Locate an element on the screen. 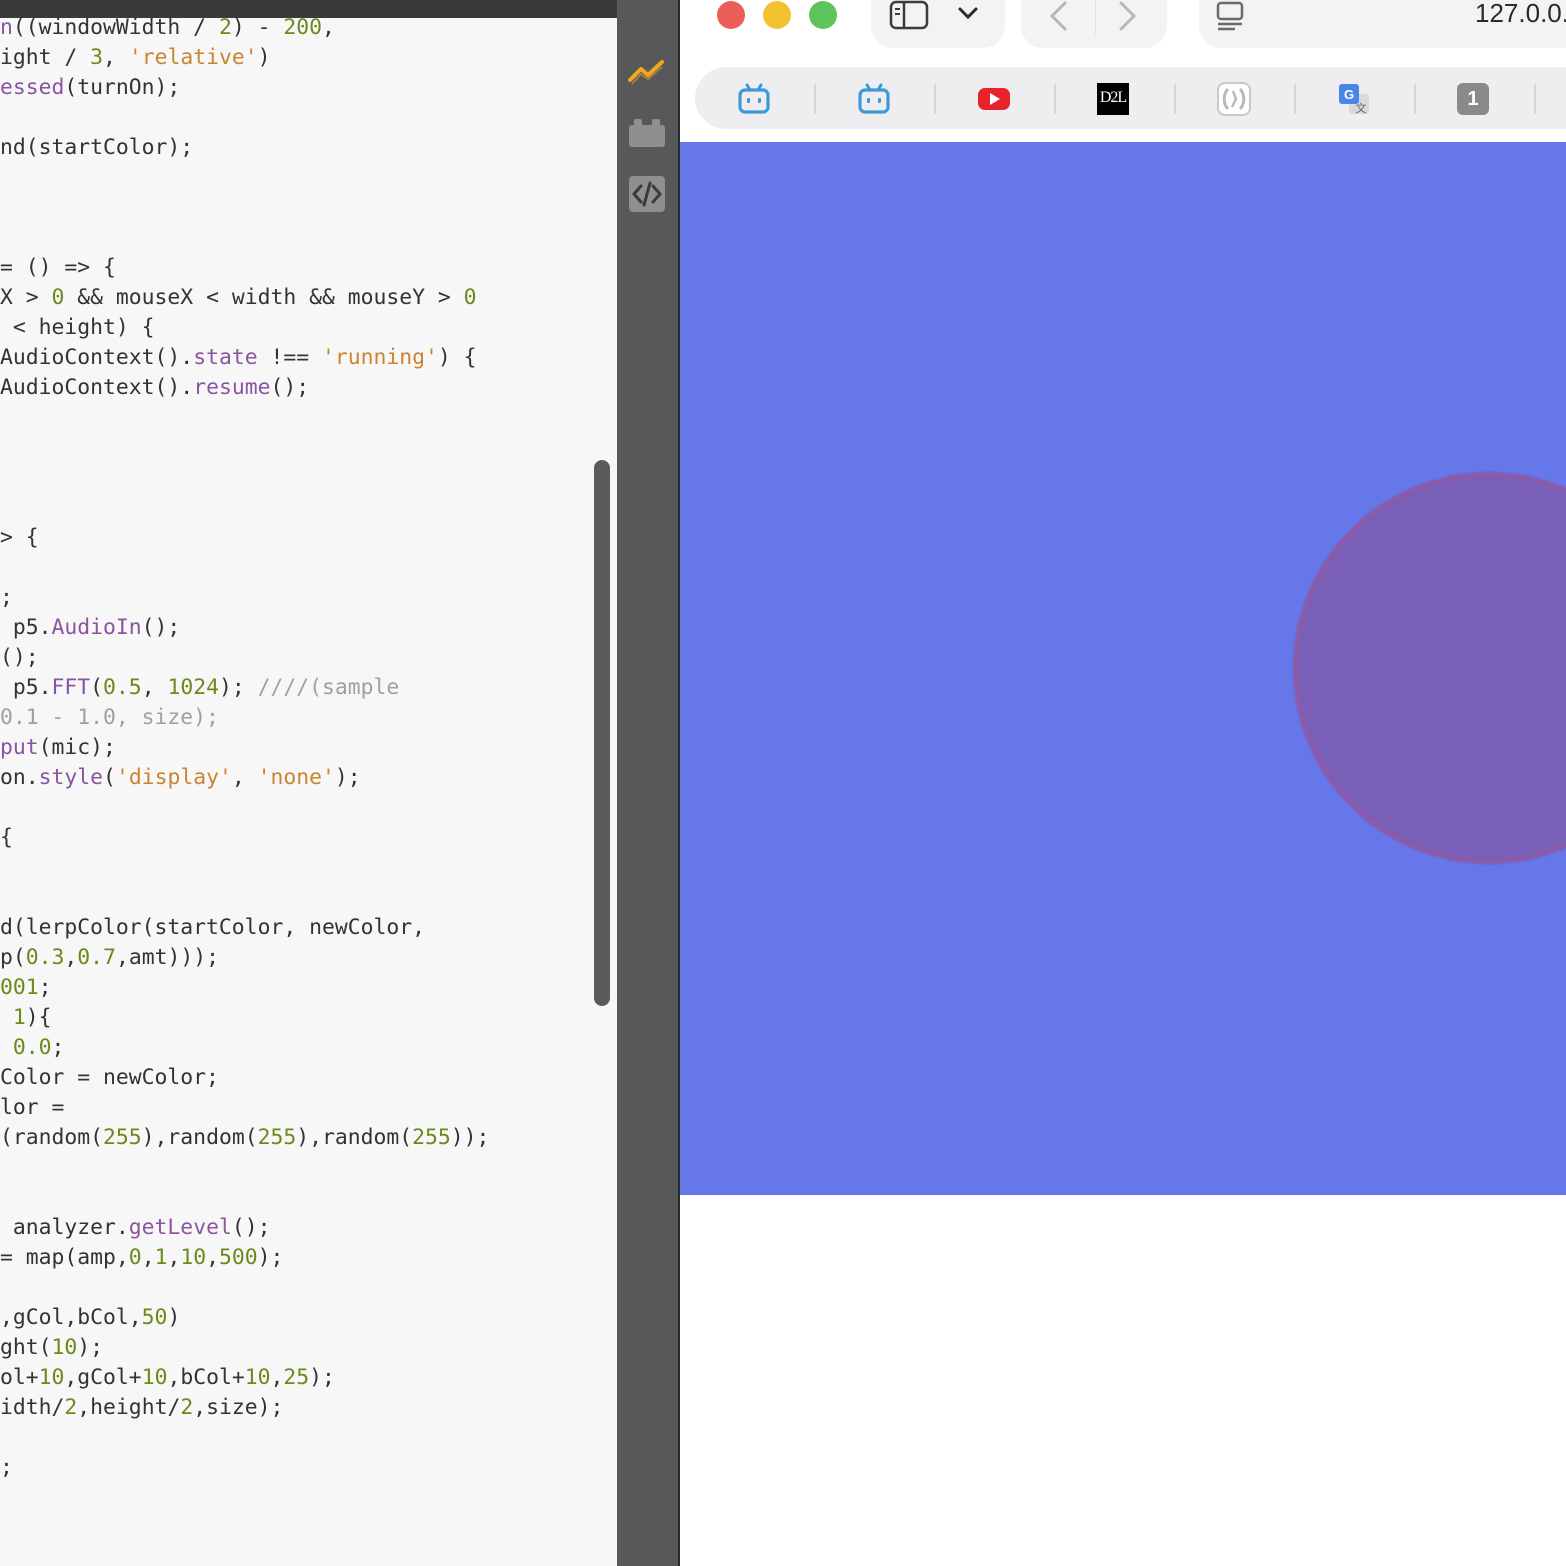 The width and height of the screenshot is (1566, 1566). code-token: 2 is located at coordinates (71, 1407).